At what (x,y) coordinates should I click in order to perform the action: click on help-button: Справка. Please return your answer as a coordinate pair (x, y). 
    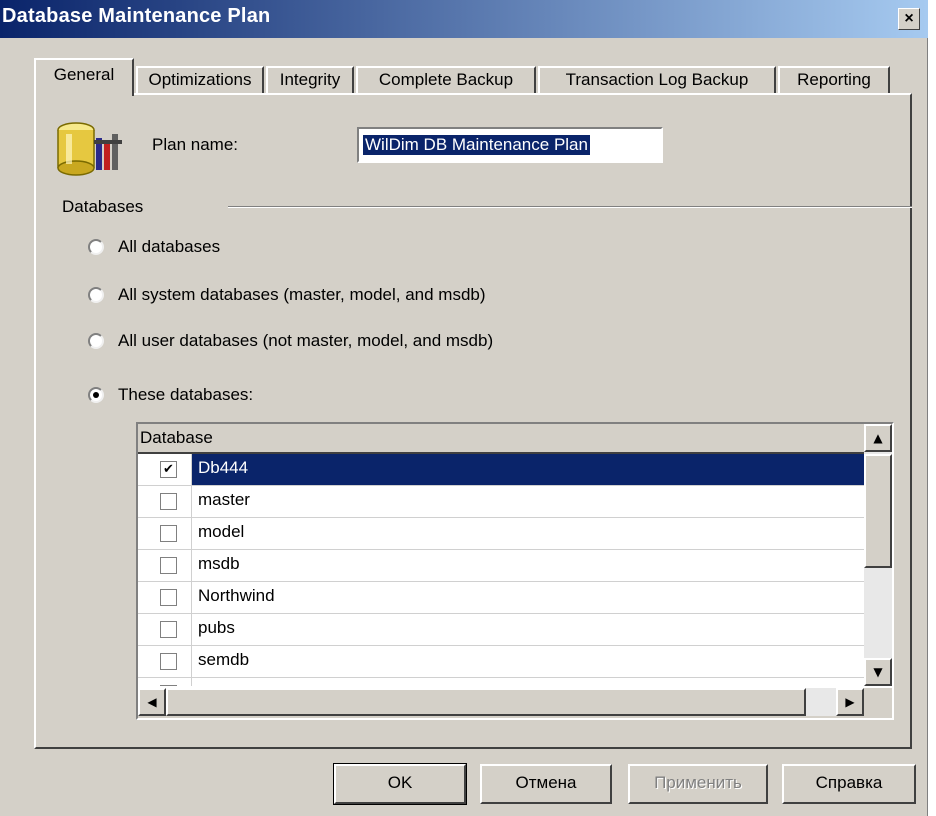
    Looking at the image, I should click on (849, 784).